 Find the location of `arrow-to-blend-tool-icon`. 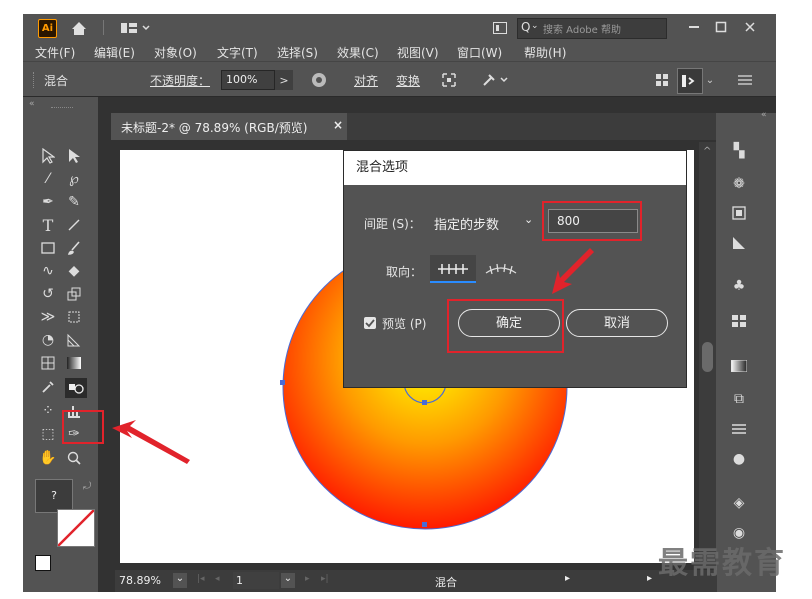

arrow-to-blend-tool-icon is located at coordinates (151, 442).